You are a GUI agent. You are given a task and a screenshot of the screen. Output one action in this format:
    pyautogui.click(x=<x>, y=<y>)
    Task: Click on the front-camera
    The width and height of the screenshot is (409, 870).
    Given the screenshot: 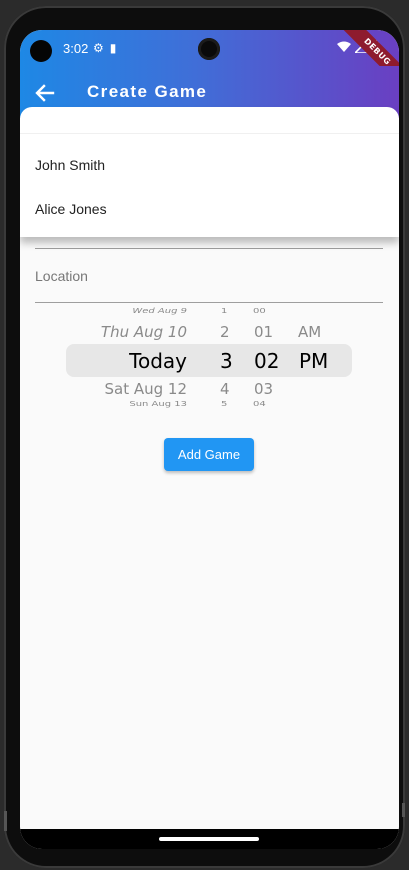 What is the action you would take?
    pyautogui.click(x=209, y=49)
    